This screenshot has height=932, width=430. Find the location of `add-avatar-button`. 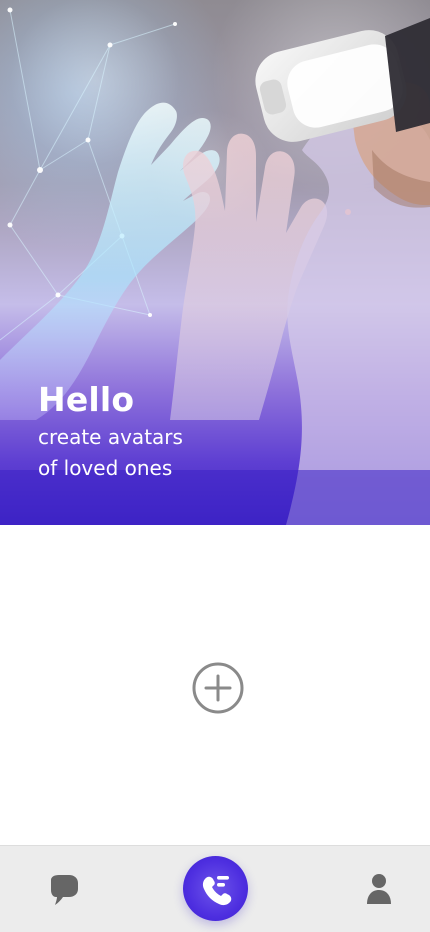

add-avatar-button is located at coordinates (218, 688).